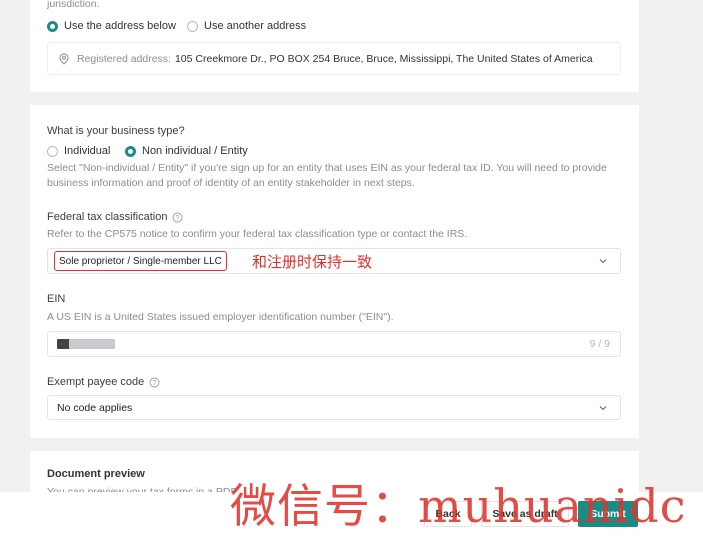 This screenshot has width=703, height=539. What do you see at coordinates (255, 26) in the screenshot?
I see `radio-label-another: Use another address` at bounding box center [255, 26].